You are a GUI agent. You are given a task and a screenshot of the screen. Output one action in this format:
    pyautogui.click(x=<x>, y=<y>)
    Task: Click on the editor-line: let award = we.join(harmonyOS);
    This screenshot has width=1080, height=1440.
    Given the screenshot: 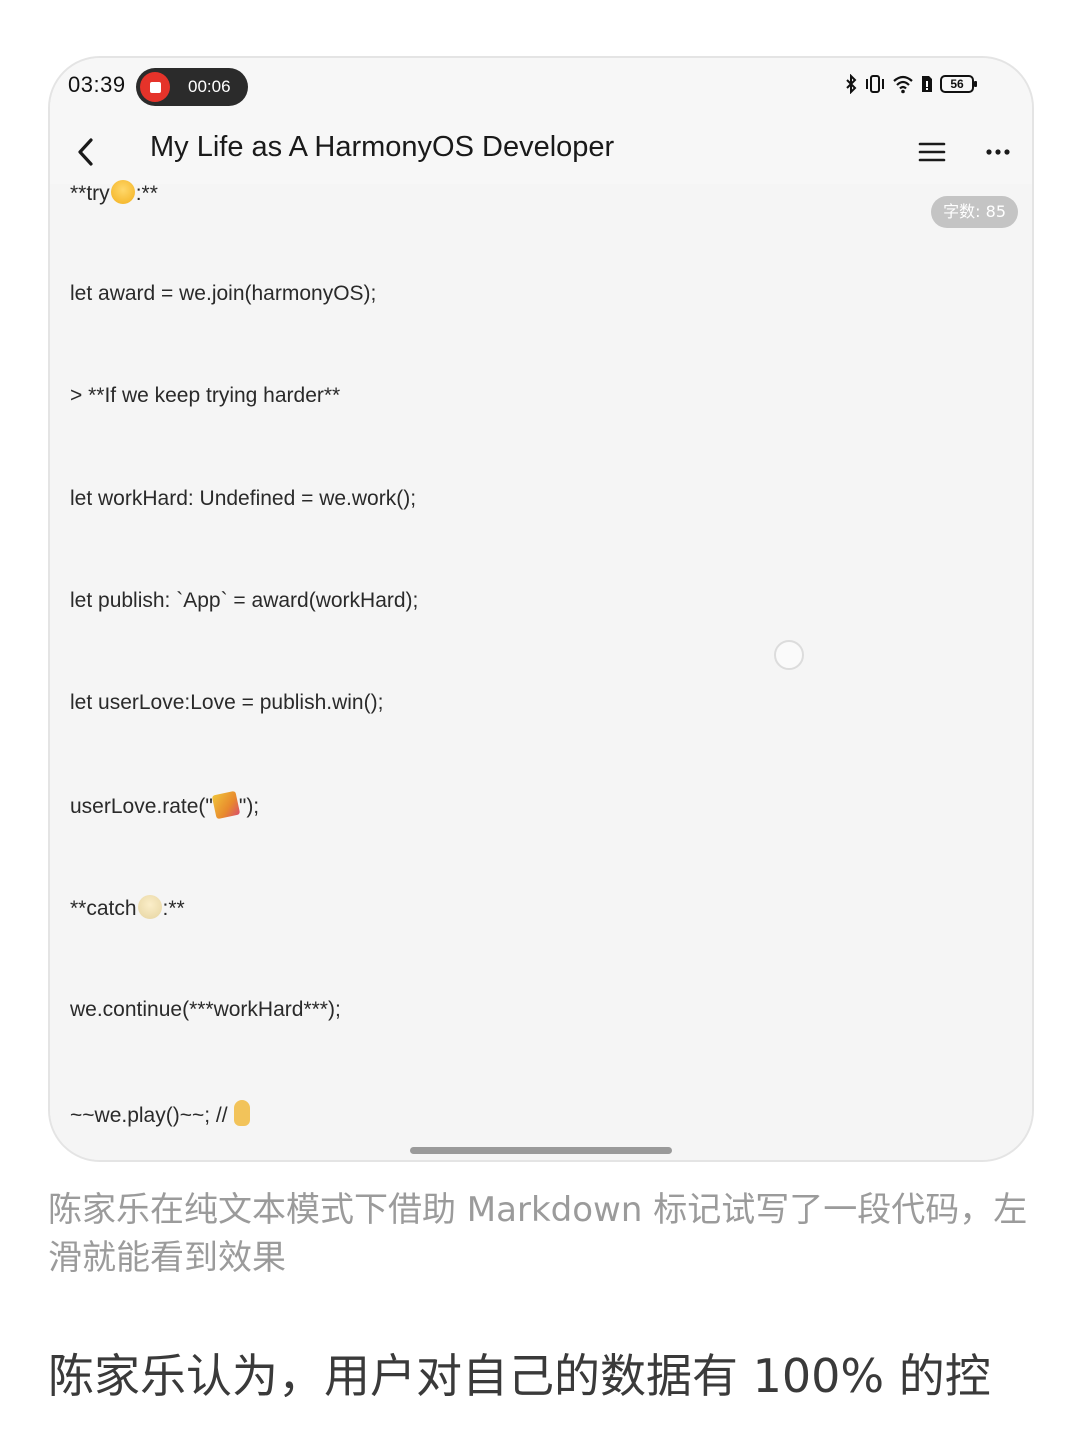 What is the action you would take?
    pyautogui.click(x=223, y=294)
    